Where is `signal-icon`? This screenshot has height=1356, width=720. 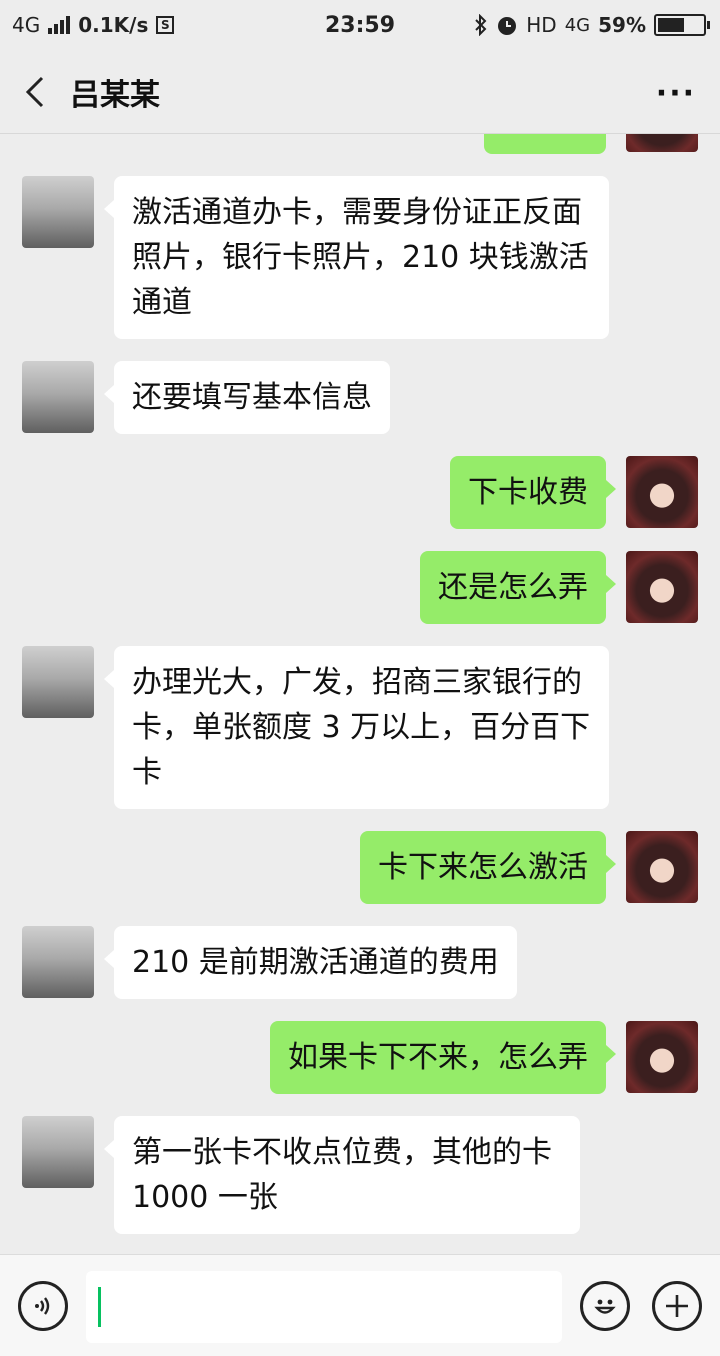 signal-icon is located at coordinates (59, 25).